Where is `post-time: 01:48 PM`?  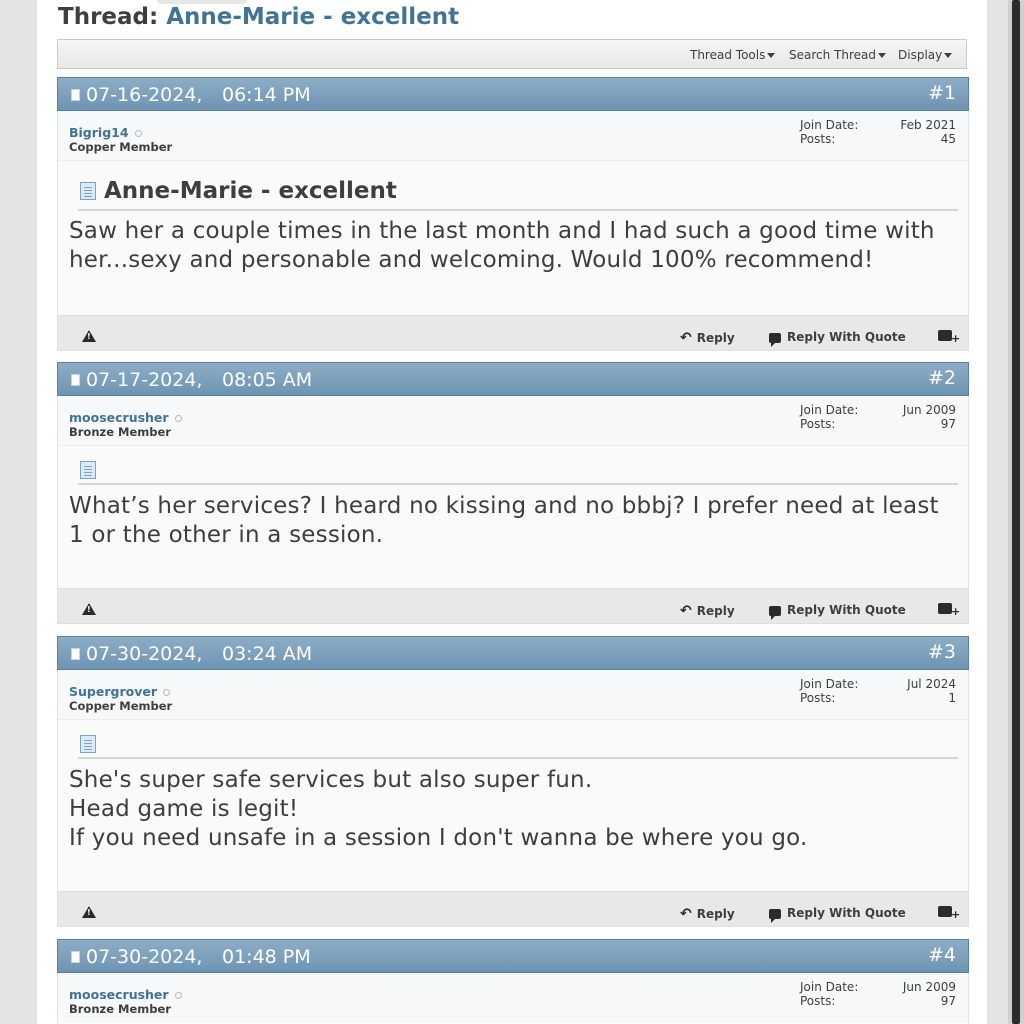 post-time: 01:48 PM is located at coordinates (266, 957).